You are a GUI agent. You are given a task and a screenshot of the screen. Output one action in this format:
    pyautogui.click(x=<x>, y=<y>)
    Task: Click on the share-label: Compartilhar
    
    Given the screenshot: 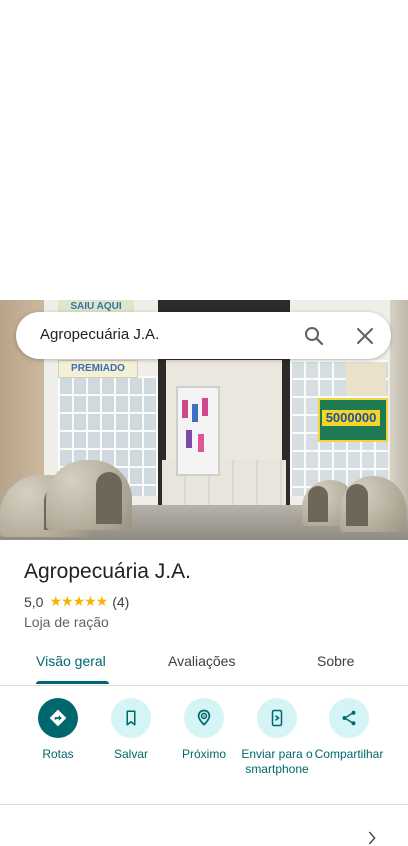 What is the action you would take?
    pyautogui.click(x=349, y=754)
    